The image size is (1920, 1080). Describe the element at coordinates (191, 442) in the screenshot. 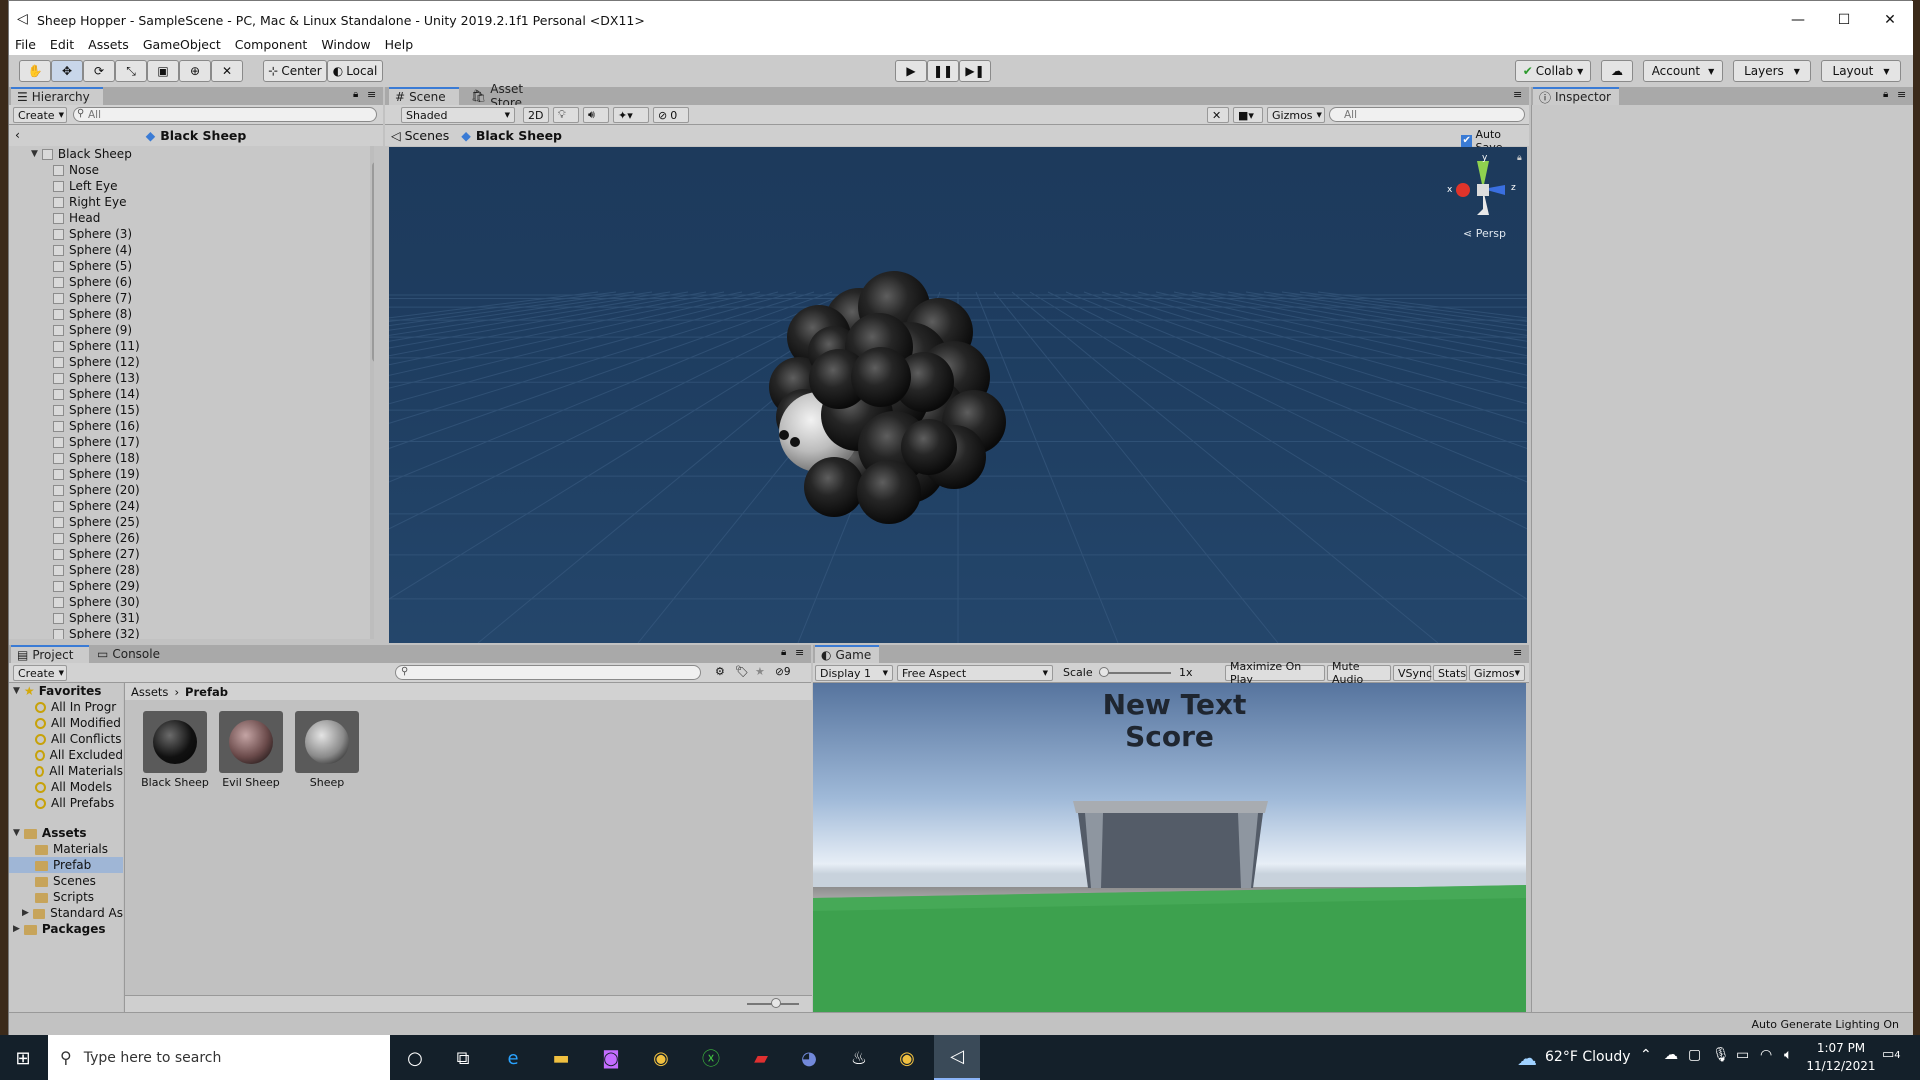

I see `hierarchy-item: Sphere (17)` at that location.